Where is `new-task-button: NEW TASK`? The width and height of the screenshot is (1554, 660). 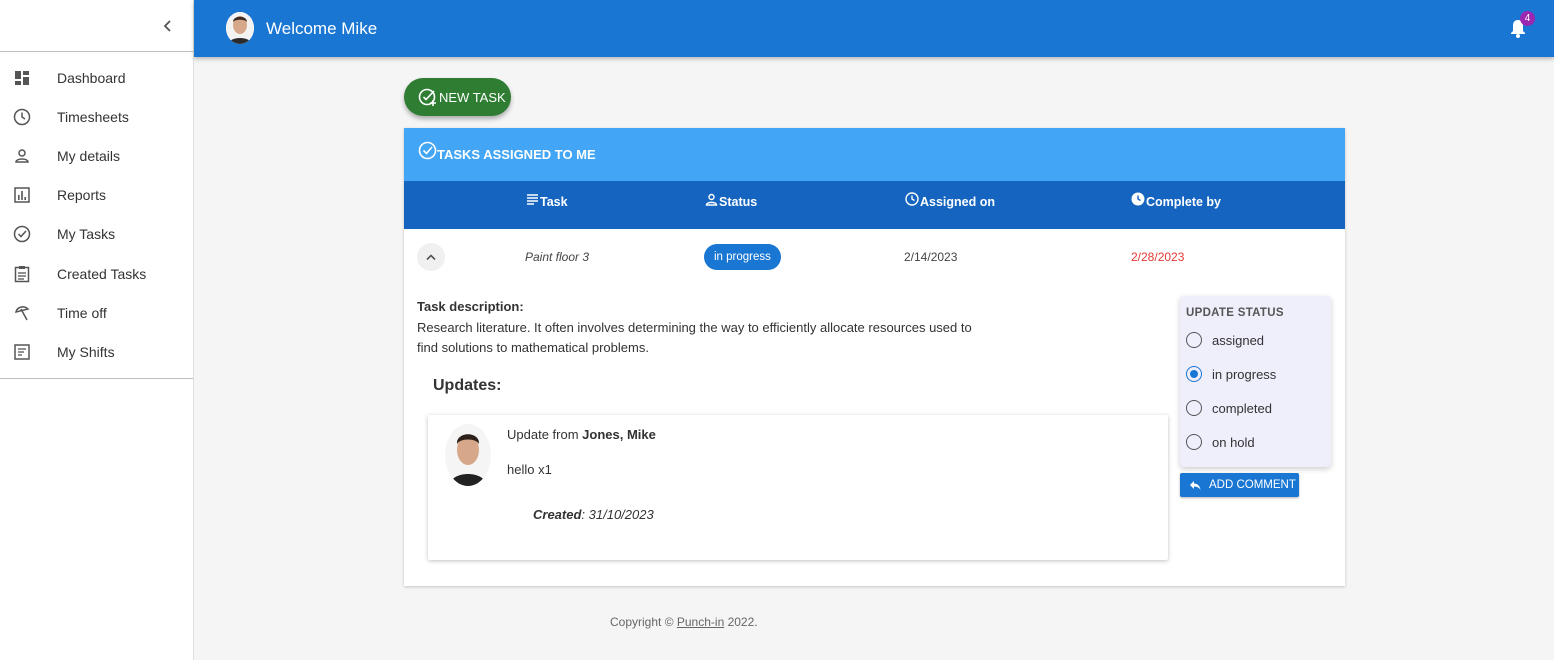
new-task-button: NEW TASK is located at coordinates (457, 97).